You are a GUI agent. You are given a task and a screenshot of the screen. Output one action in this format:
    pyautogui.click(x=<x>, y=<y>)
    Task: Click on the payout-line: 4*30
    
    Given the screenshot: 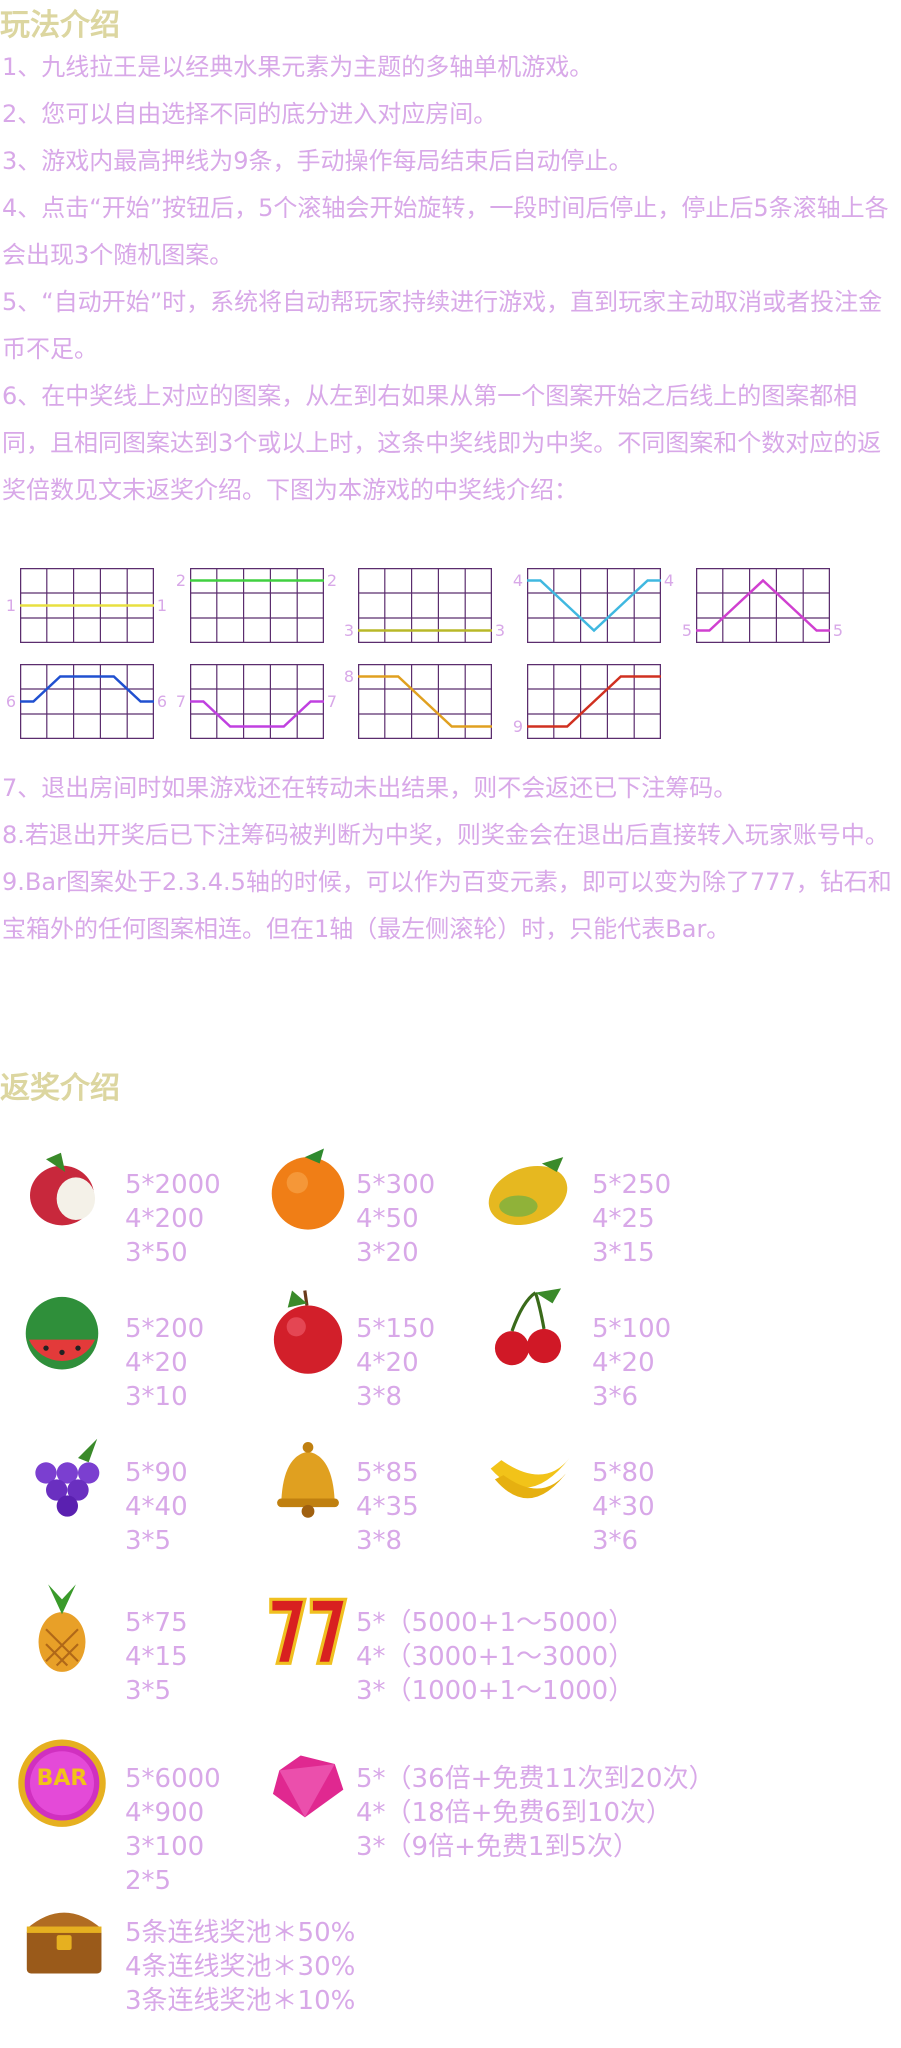 What is the action you would take?
    pyautogui.click(x=623, y=1507)
    